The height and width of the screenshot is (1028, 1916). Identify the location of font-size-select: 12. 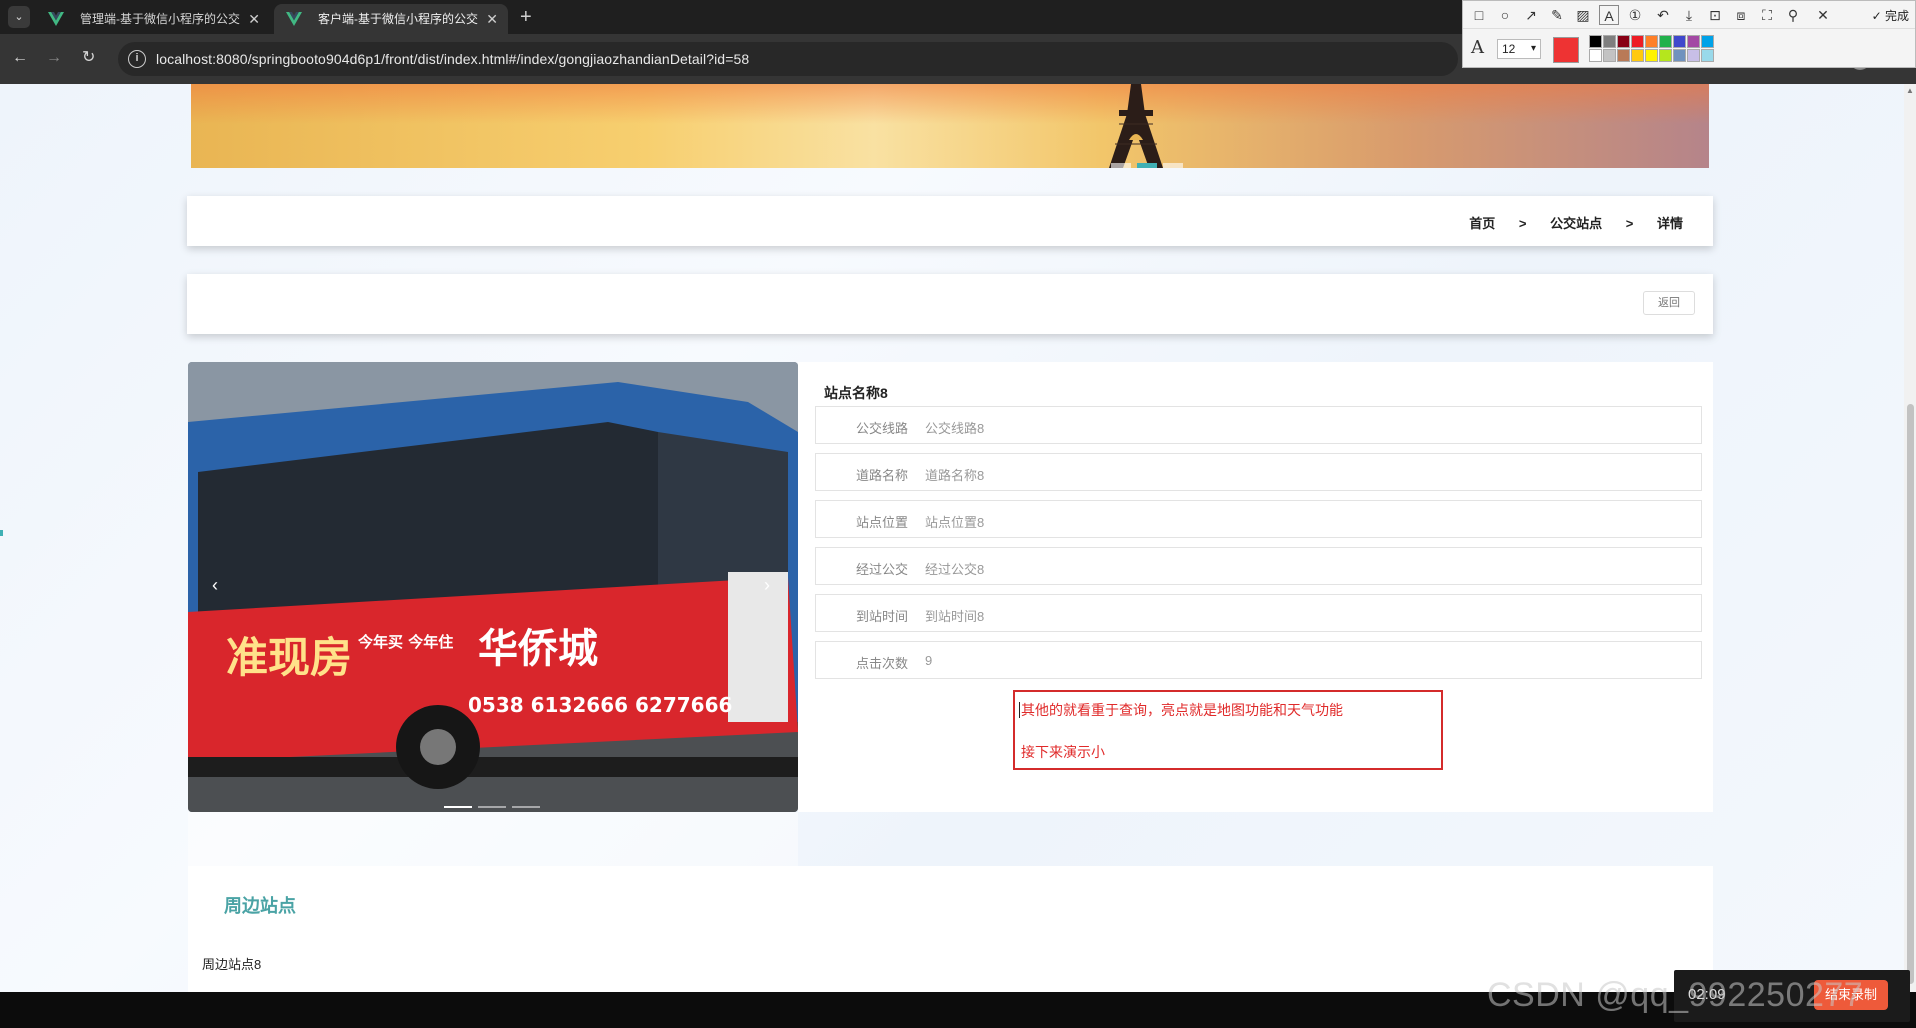
(1519, 49).